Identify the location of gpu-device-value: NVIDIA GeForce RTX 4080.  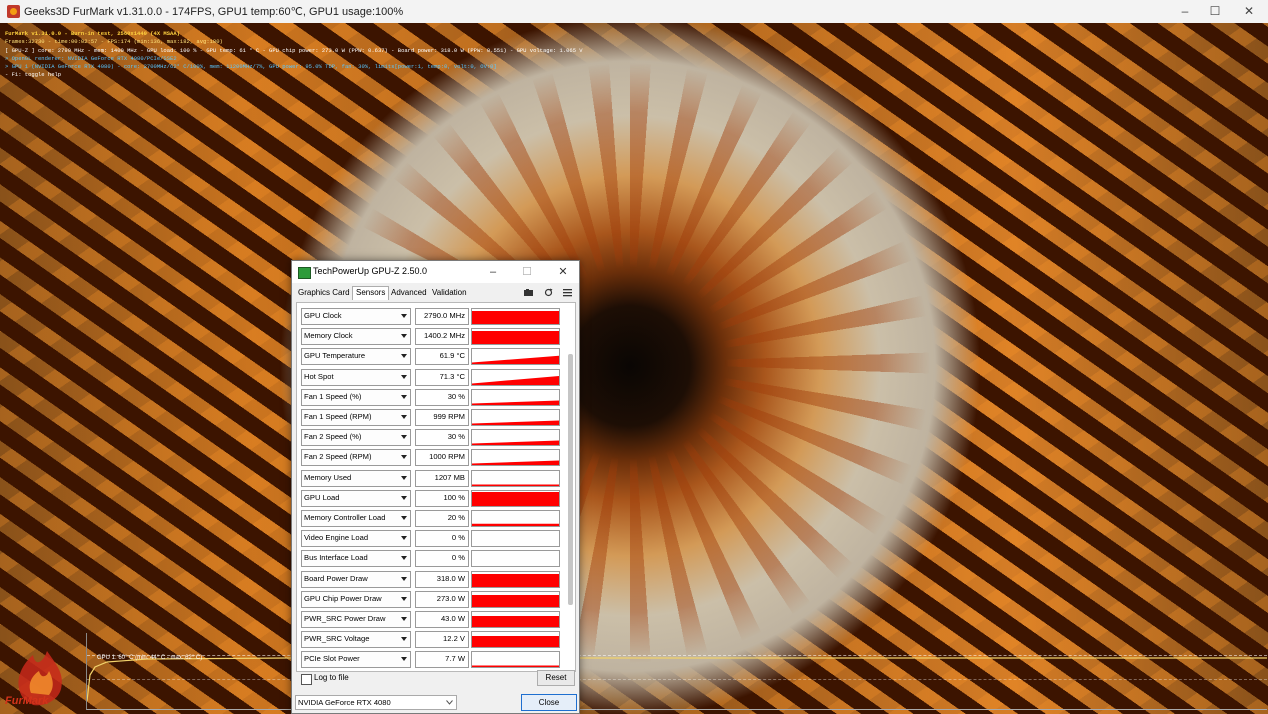
(344, 702).